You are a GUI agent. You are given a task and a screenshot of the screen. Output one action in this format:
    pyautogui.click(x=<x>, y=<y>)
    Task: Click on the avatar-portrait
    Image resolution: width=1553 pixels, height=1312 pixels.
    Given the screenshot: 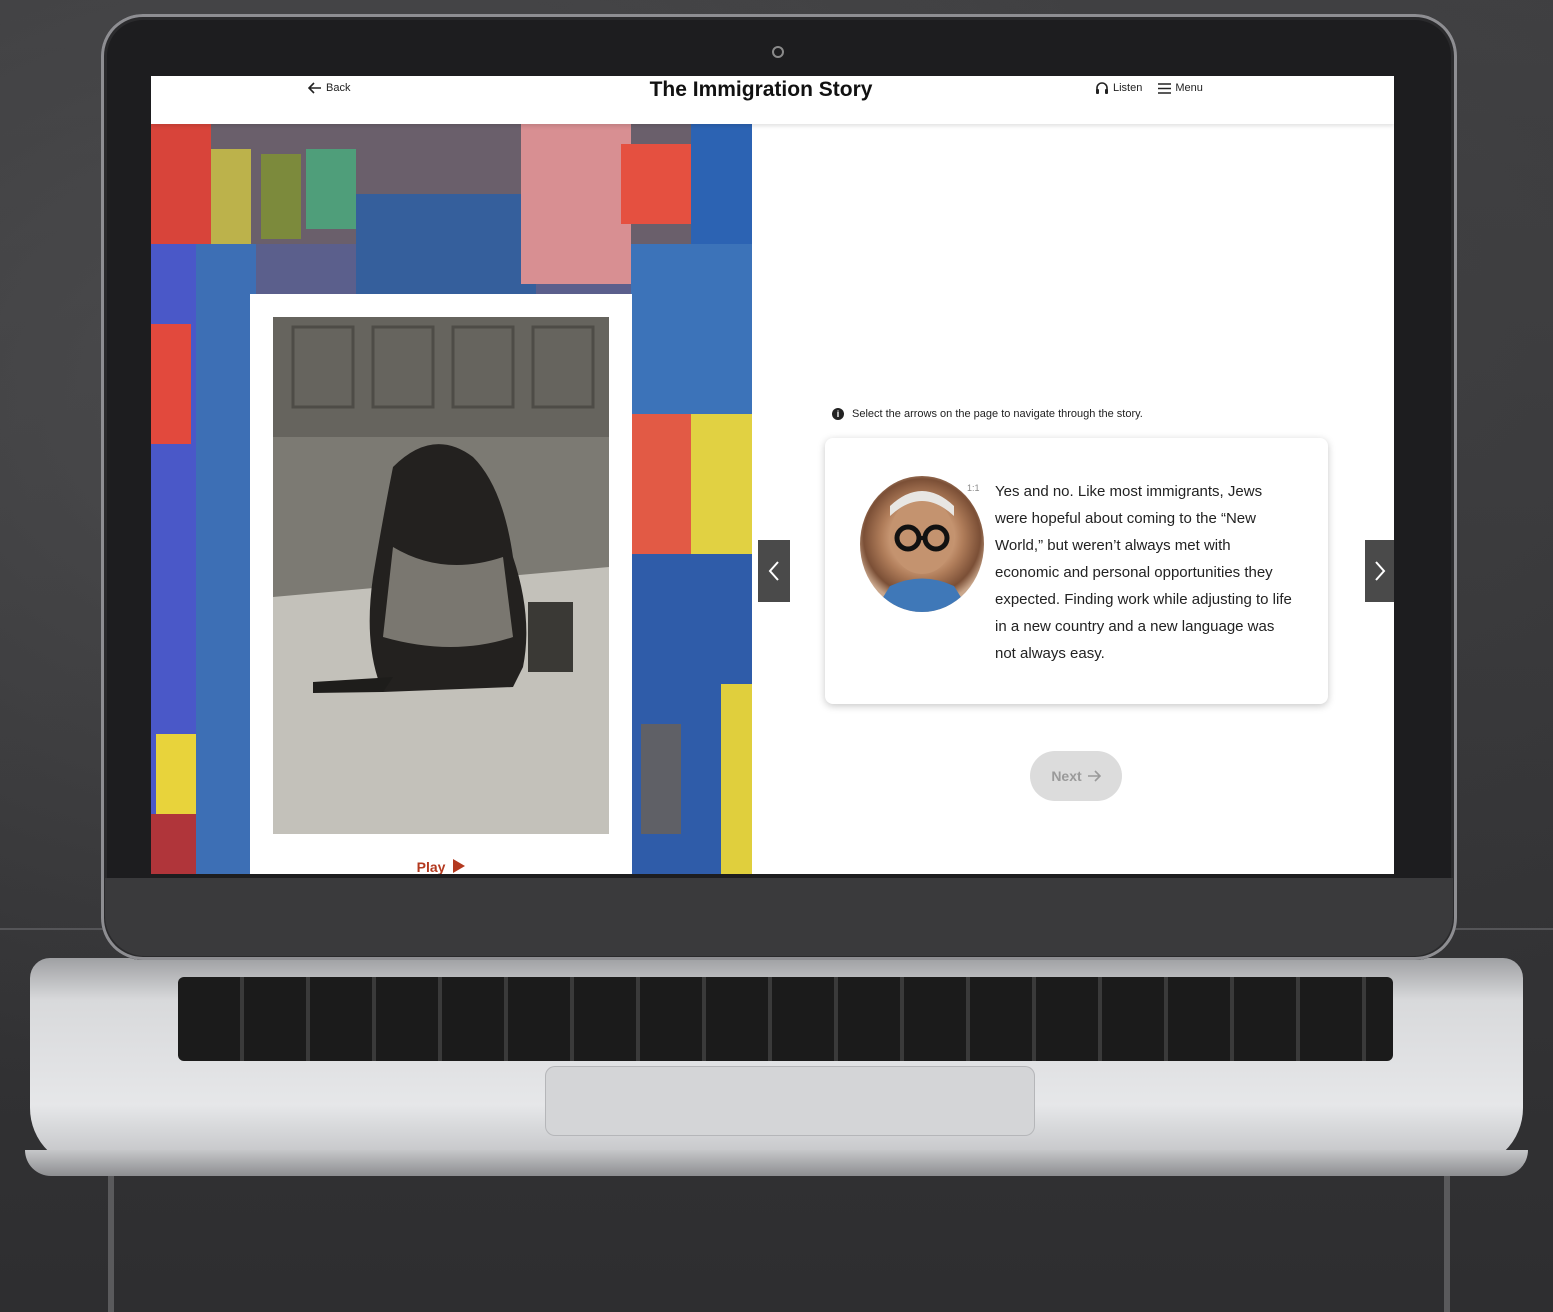 What is the action you would take?
    pyautogui.click(x=922, y=551)
    